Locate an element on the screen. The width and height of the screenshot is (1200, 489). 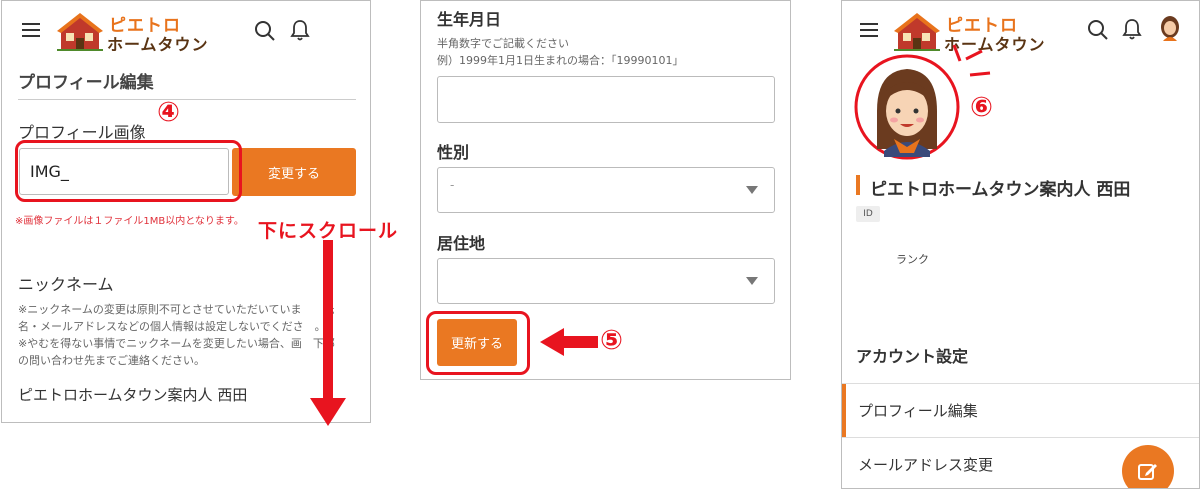
page-title: プロフィール編集 is located at coordinates (86, 83).